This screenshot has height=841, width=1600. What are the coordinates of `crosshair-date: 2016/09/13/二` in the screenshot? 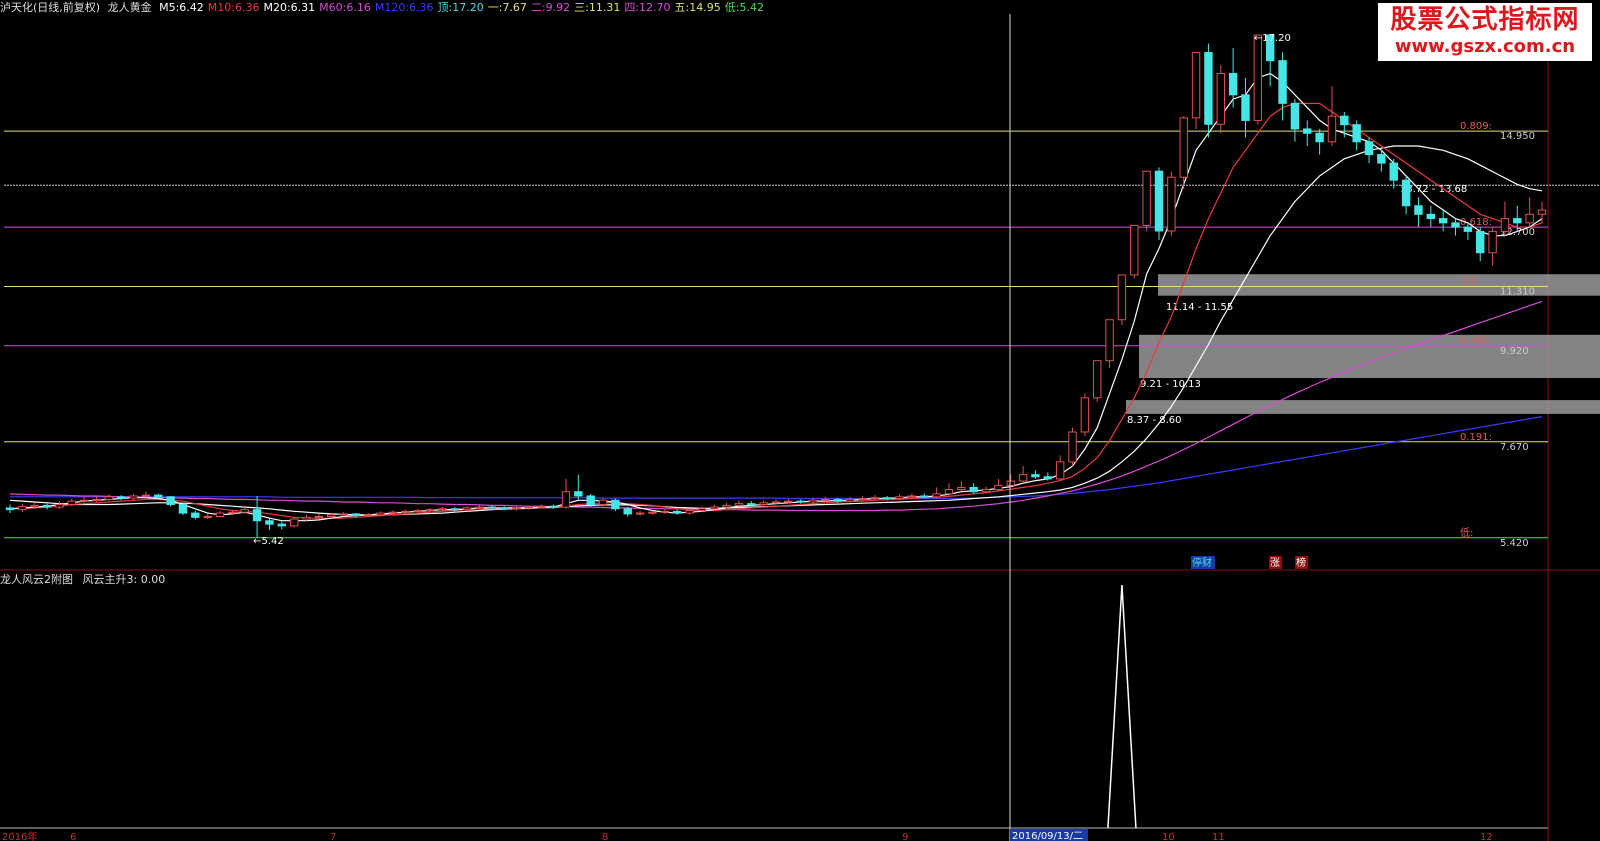 It's located at (1047, 836).